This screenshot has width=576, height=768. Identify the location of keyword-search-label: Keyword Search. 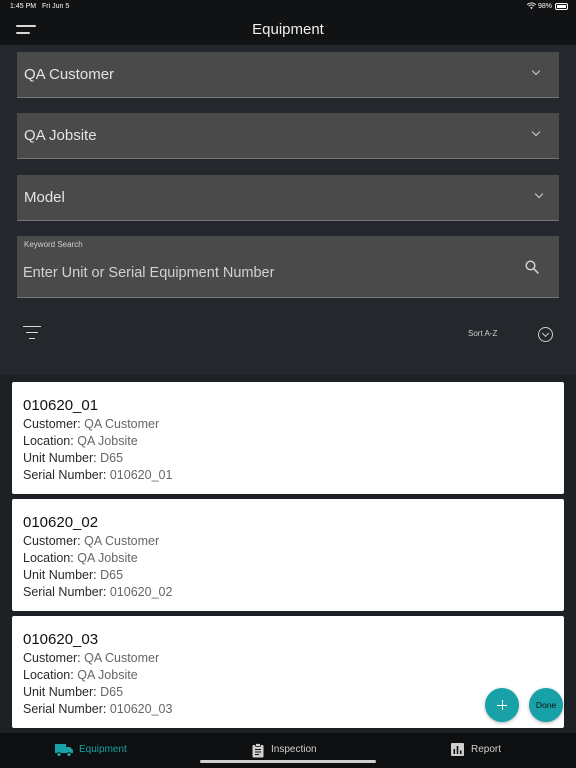
(53, 244).